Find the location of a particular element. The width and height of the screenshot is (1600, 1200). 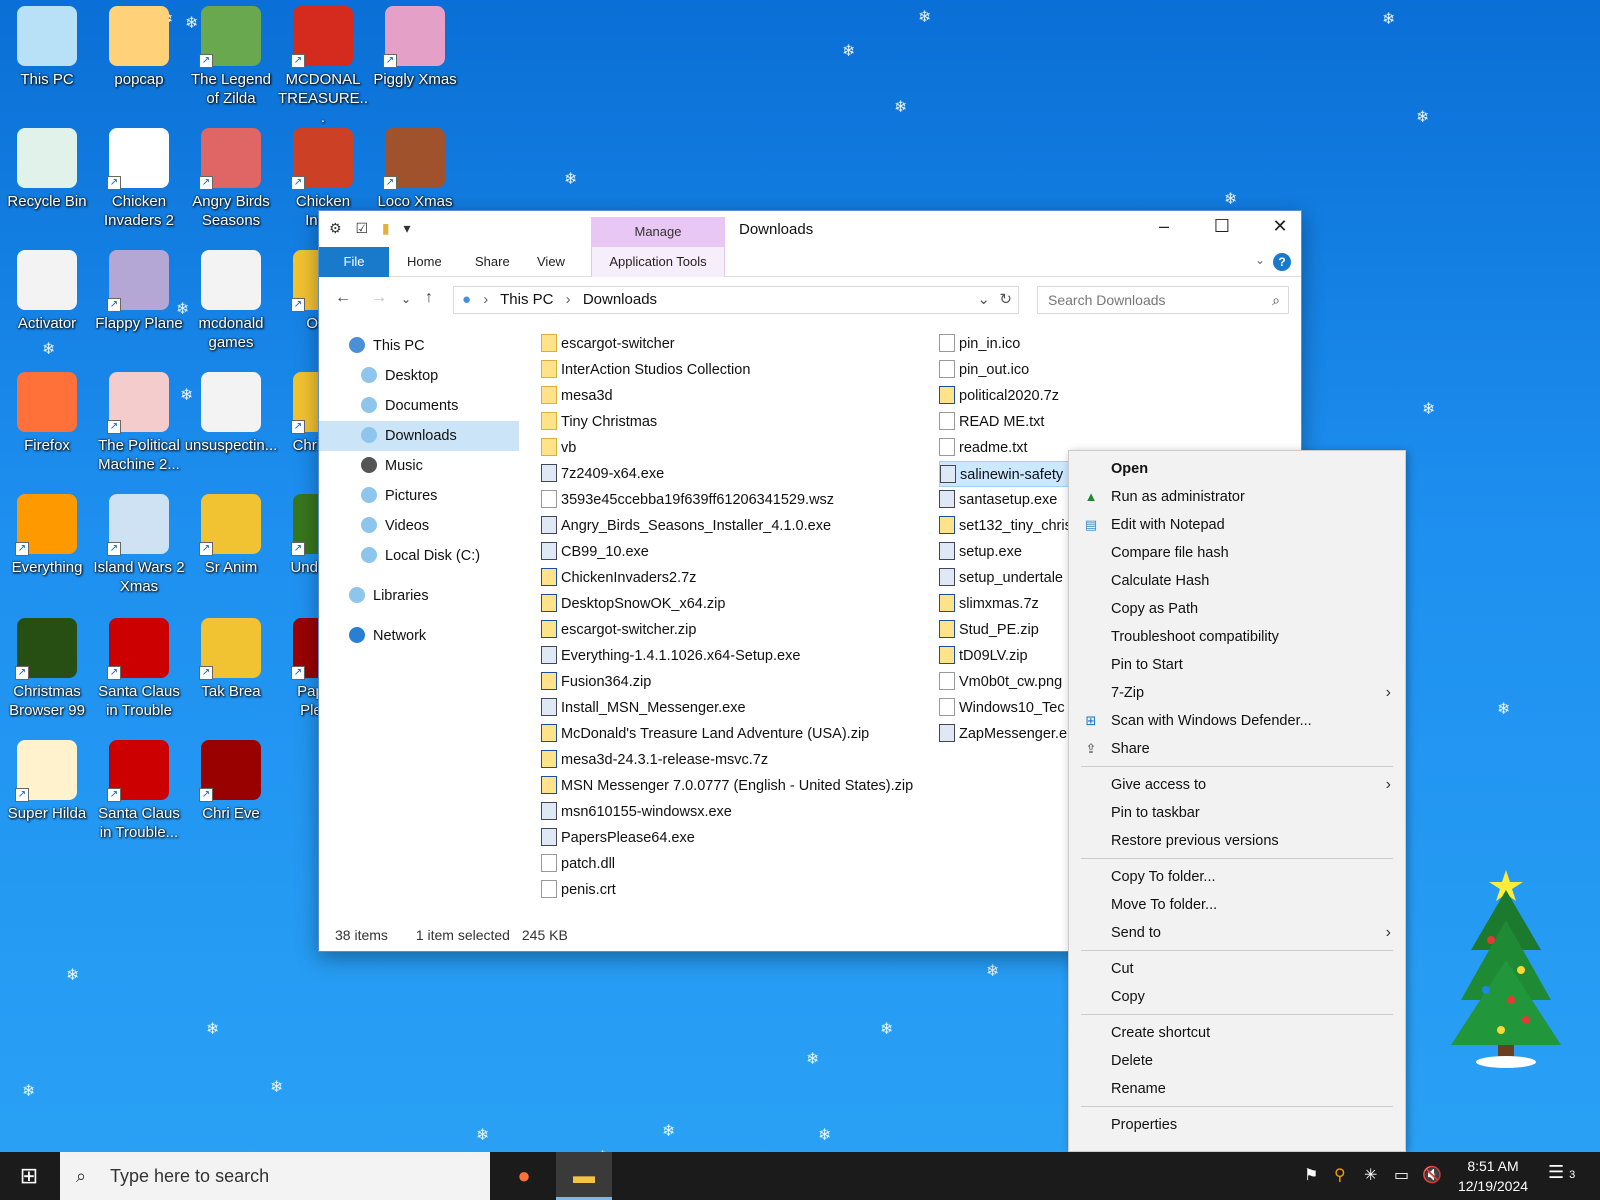

title-bar: ⚙ ☑ ▮ ▾ Manage Downloads – ☐ ✕ is located at coordinates (810, 229).